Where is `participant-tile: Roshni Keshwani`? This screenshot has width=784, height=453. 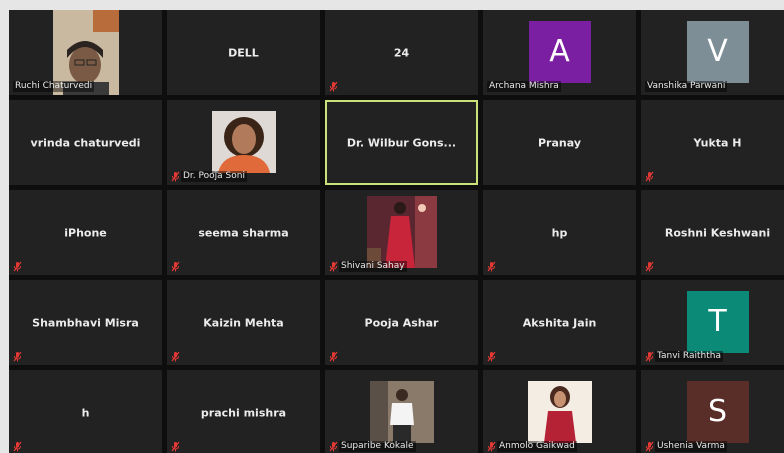
participant-tile: Roshni Keshwani is located at coordinates (712, 232).